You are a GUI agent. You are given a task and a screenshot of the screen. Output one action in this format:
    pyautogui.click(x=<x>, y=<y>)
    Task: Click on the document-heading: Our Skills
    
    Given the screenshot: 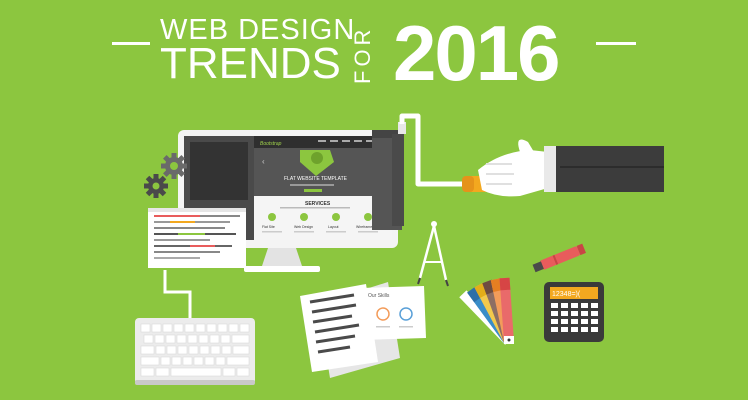 What is the action you would take?
    pyautogui.click(x=379, y=296)
    